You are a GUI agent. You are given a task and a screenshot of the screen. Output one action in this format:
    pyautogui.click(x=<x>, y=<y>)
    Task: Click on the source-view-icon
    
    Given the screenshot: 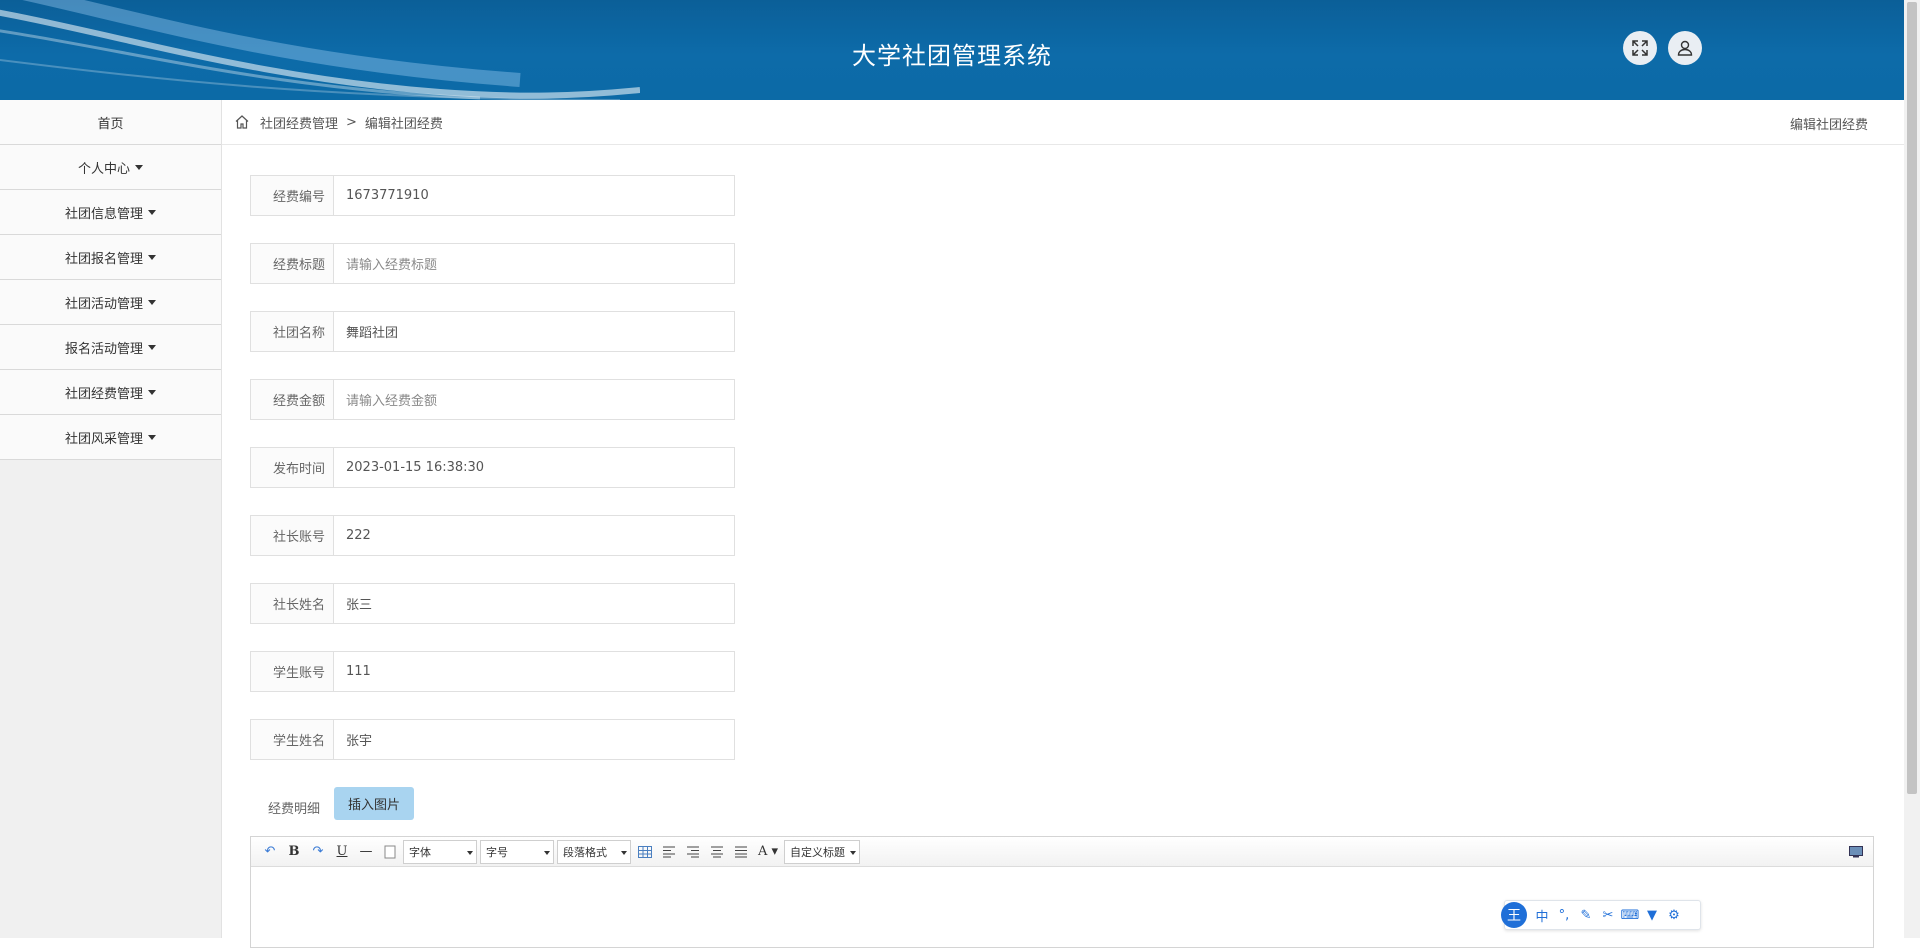 What is the action you would take?
    pyautogui.click(x=1856, y=852)
    